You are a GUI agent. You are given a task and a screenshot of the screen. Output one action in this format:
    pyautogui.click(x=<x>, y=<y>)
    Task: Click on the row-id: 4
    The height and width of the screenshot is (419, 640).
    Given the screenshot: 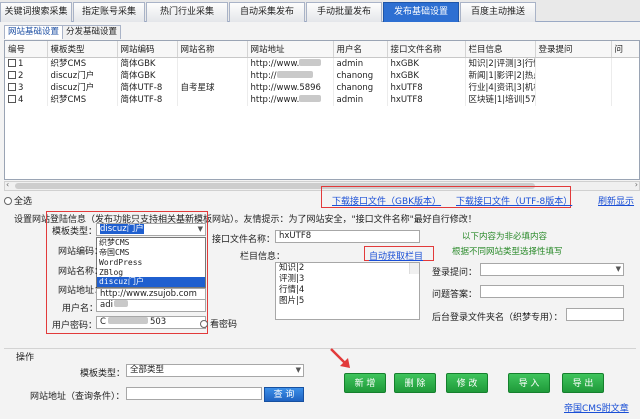 What is the action you would take?
    pyautogui.click(x=21, y=99)
    